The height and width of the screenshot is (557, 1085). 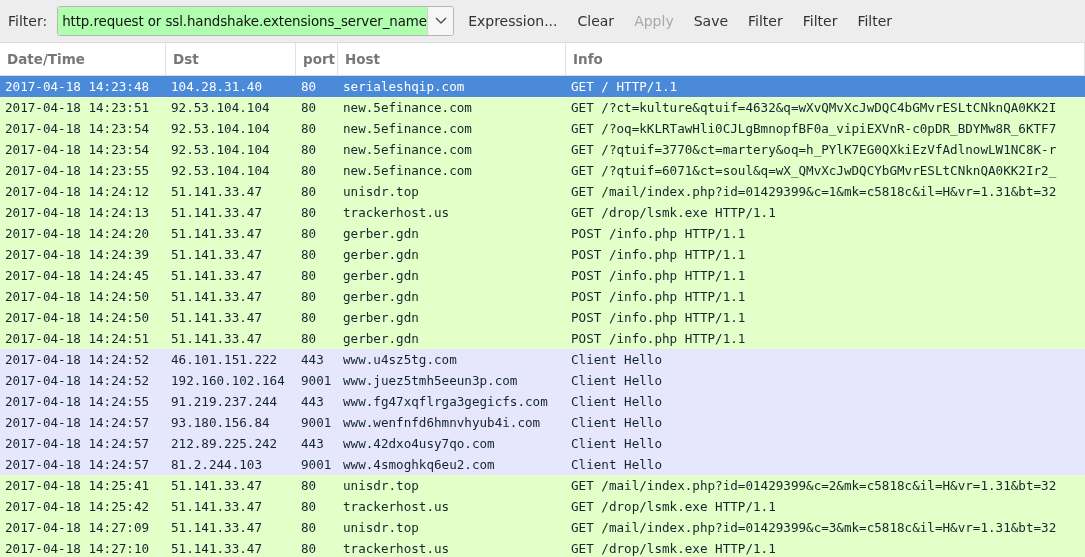 I want to click on packet-row: 2017-04-18 14:27:09 51.141.33.47 80 unisdr.top GET /mail/index.php?id=01429399&c=3&mk=c5818c&il=H&vr=1.31&bt=32, so click(x=542, y=527).